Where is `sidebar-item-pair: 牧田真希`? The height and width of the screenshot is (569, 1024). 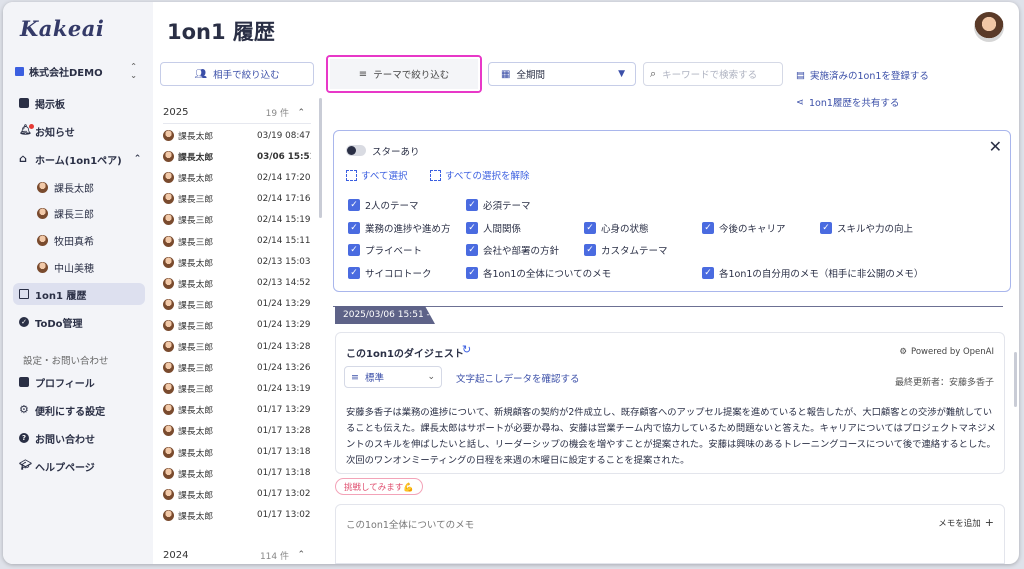 sidebar-item-pair: 牧田真希 is located at coordinates (79, 240).